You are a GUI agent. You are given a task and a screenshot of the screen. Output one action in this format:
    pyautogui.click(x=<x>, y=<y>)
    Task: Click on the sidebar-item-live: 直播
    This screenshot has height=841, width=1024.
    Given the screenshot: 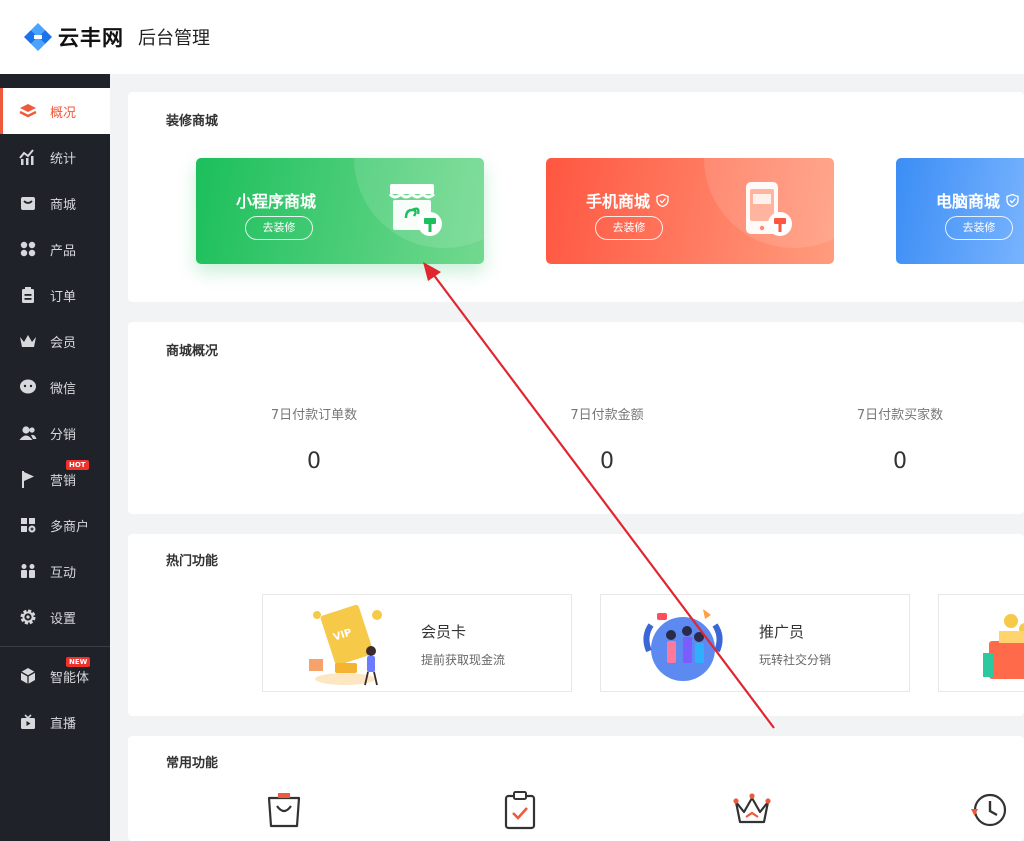 What is the action you would take?
    pyautogui.click(x=55, y=722)
    